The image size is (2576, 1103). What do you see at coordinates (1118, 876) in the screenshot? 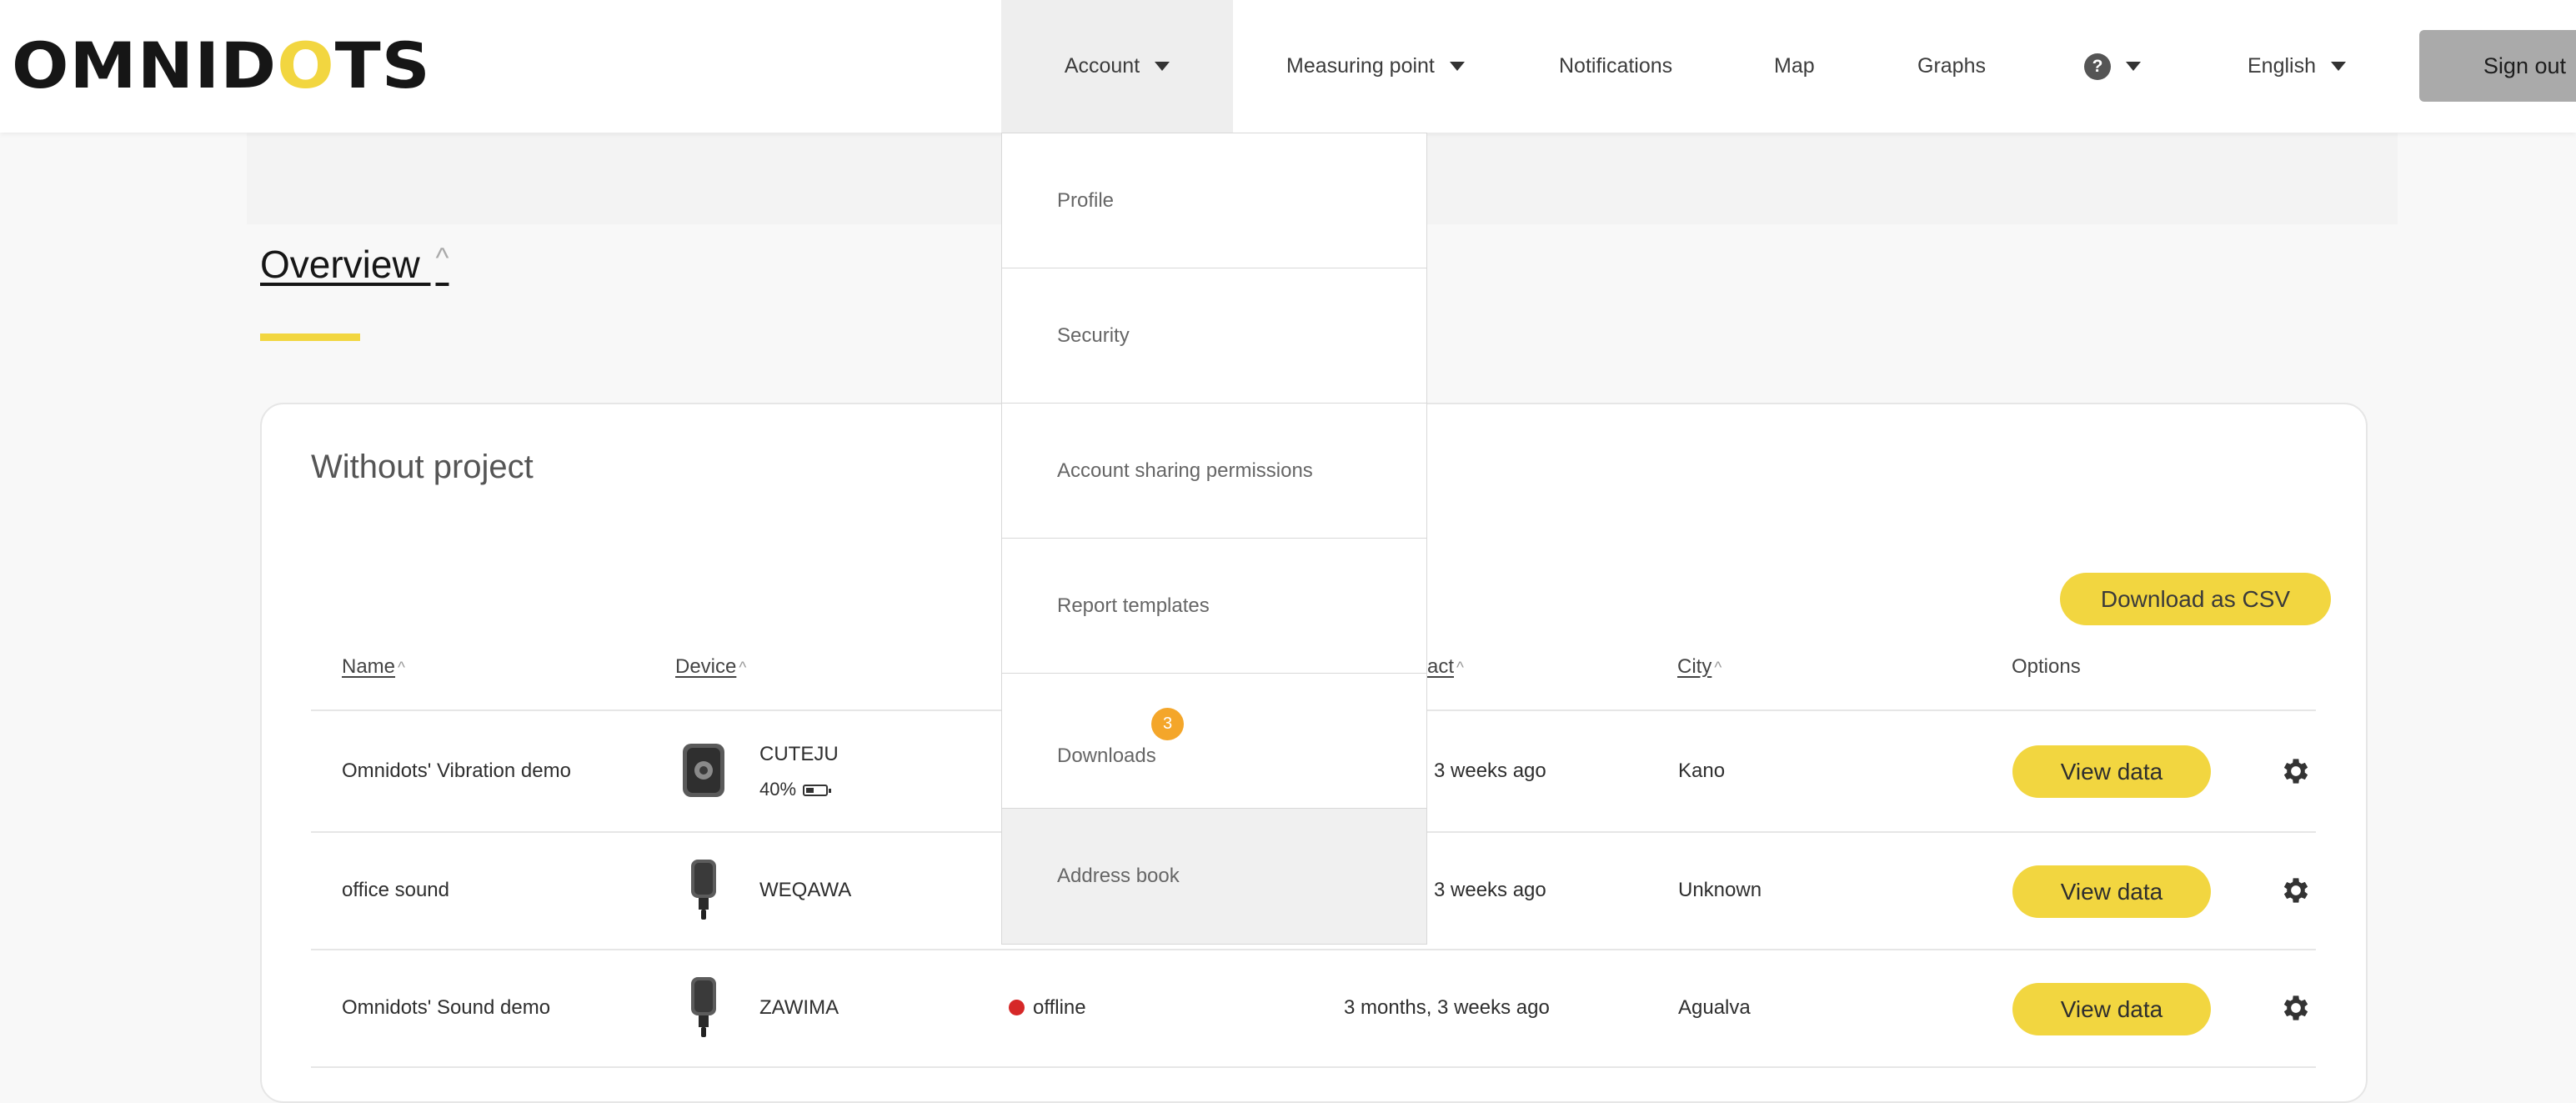
I see `menu-item-address-book-label: Address book` at bounding box center [1118, 876].